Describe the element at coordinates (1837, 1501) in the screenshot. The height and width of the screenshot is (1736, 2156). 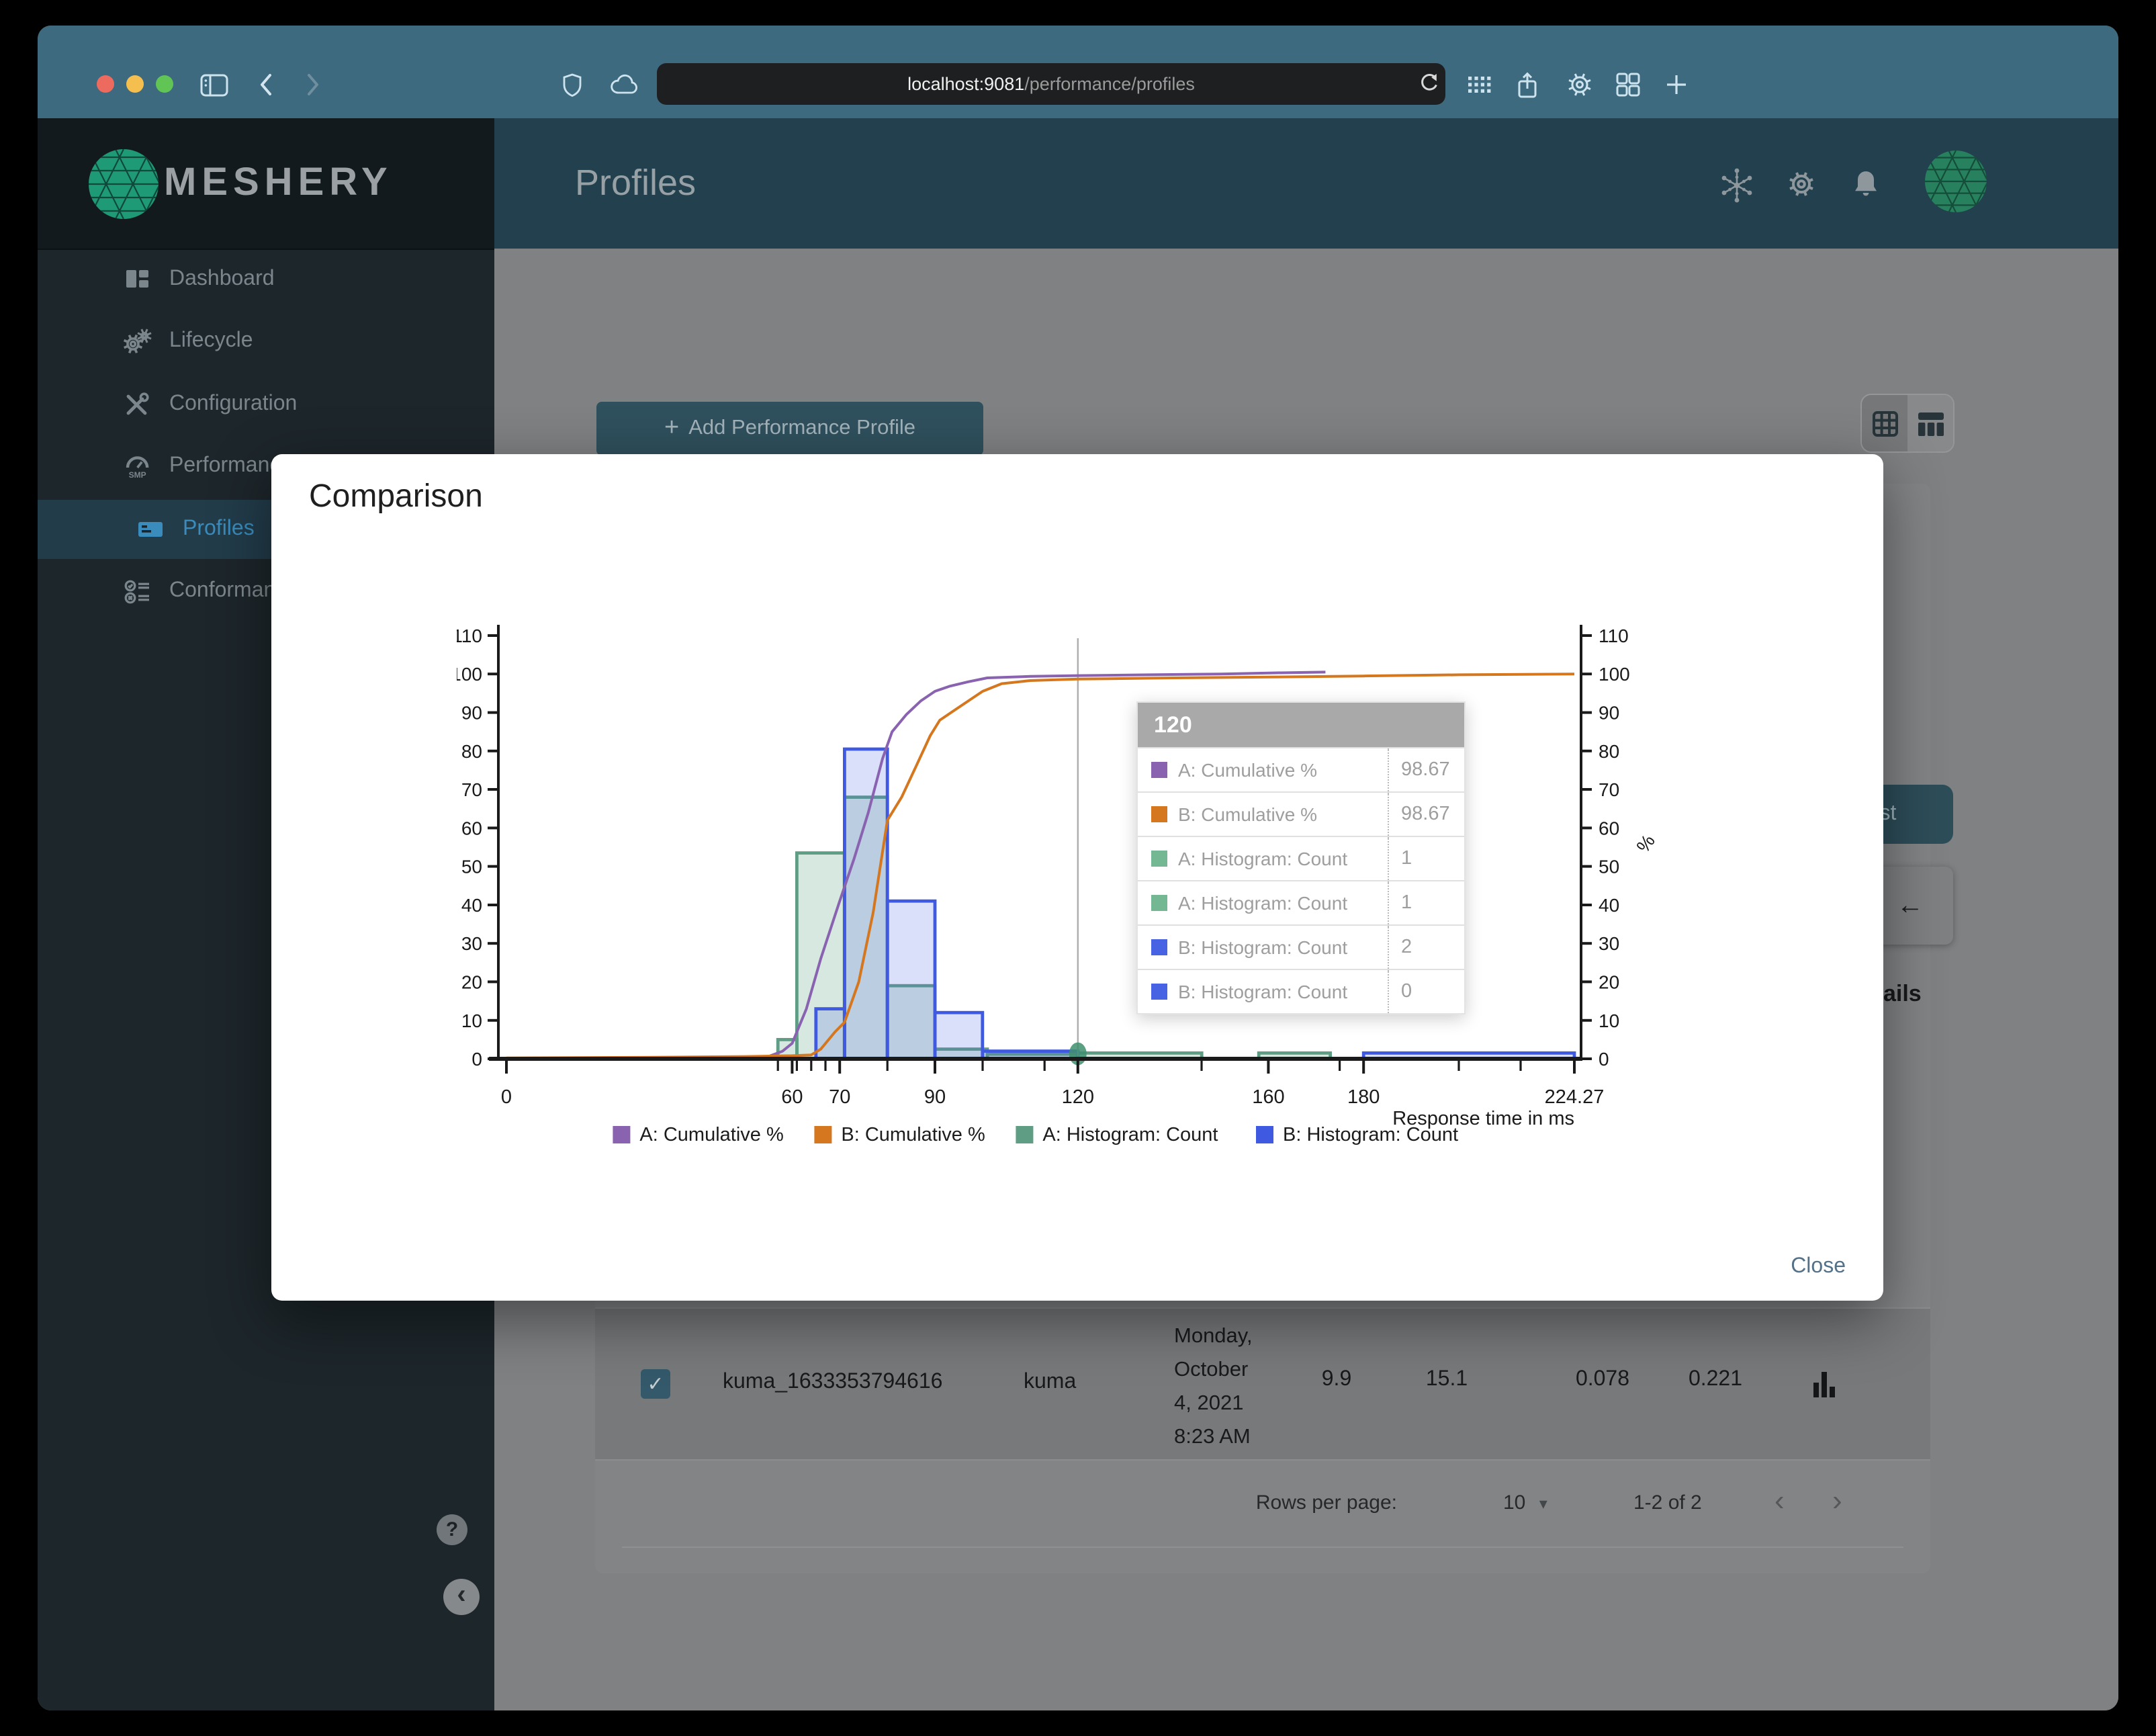
I see `next-page-icon: ›` at that location.